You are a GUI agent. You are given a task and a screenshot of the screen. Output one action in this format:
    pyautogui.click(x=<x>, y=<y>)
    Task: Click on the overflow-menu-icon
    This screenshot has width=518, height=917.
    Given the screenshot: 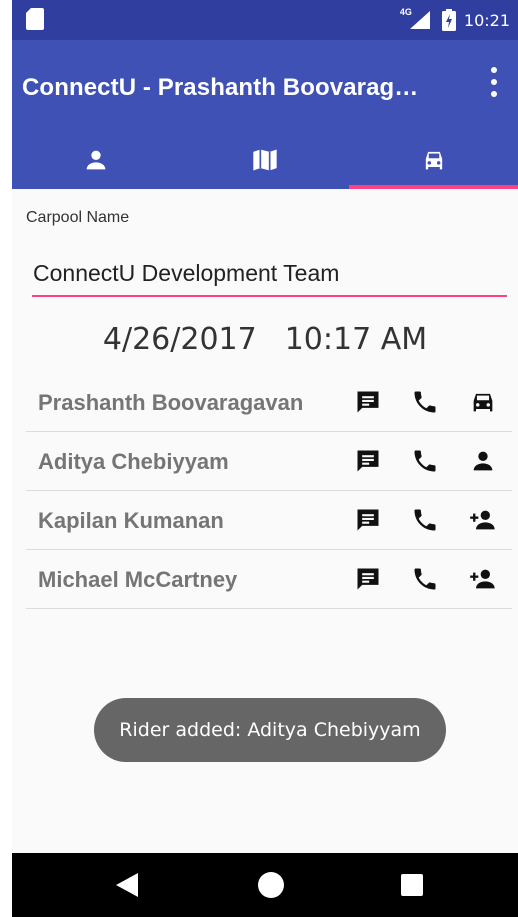 What is the action you would take?
    pyautogui.click(x=494, y=82)
    